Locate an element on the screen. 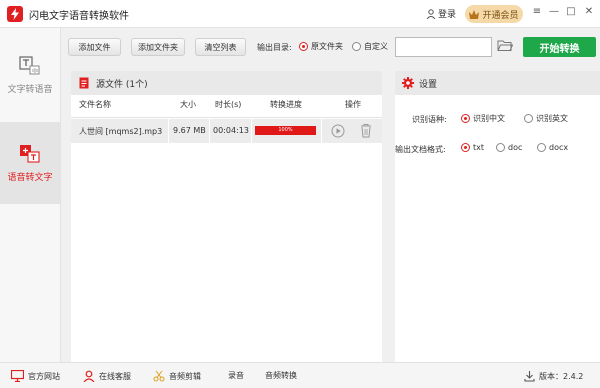 The image size is (600, 388). audio-convert-label: 音频转换 is located at coordinates (281, 375).